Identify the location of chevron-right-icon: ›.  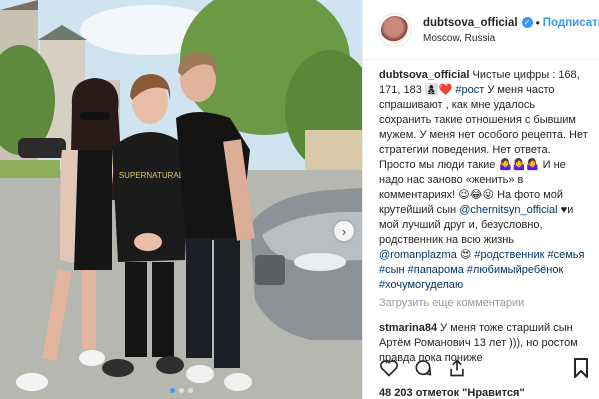
(344, 231).